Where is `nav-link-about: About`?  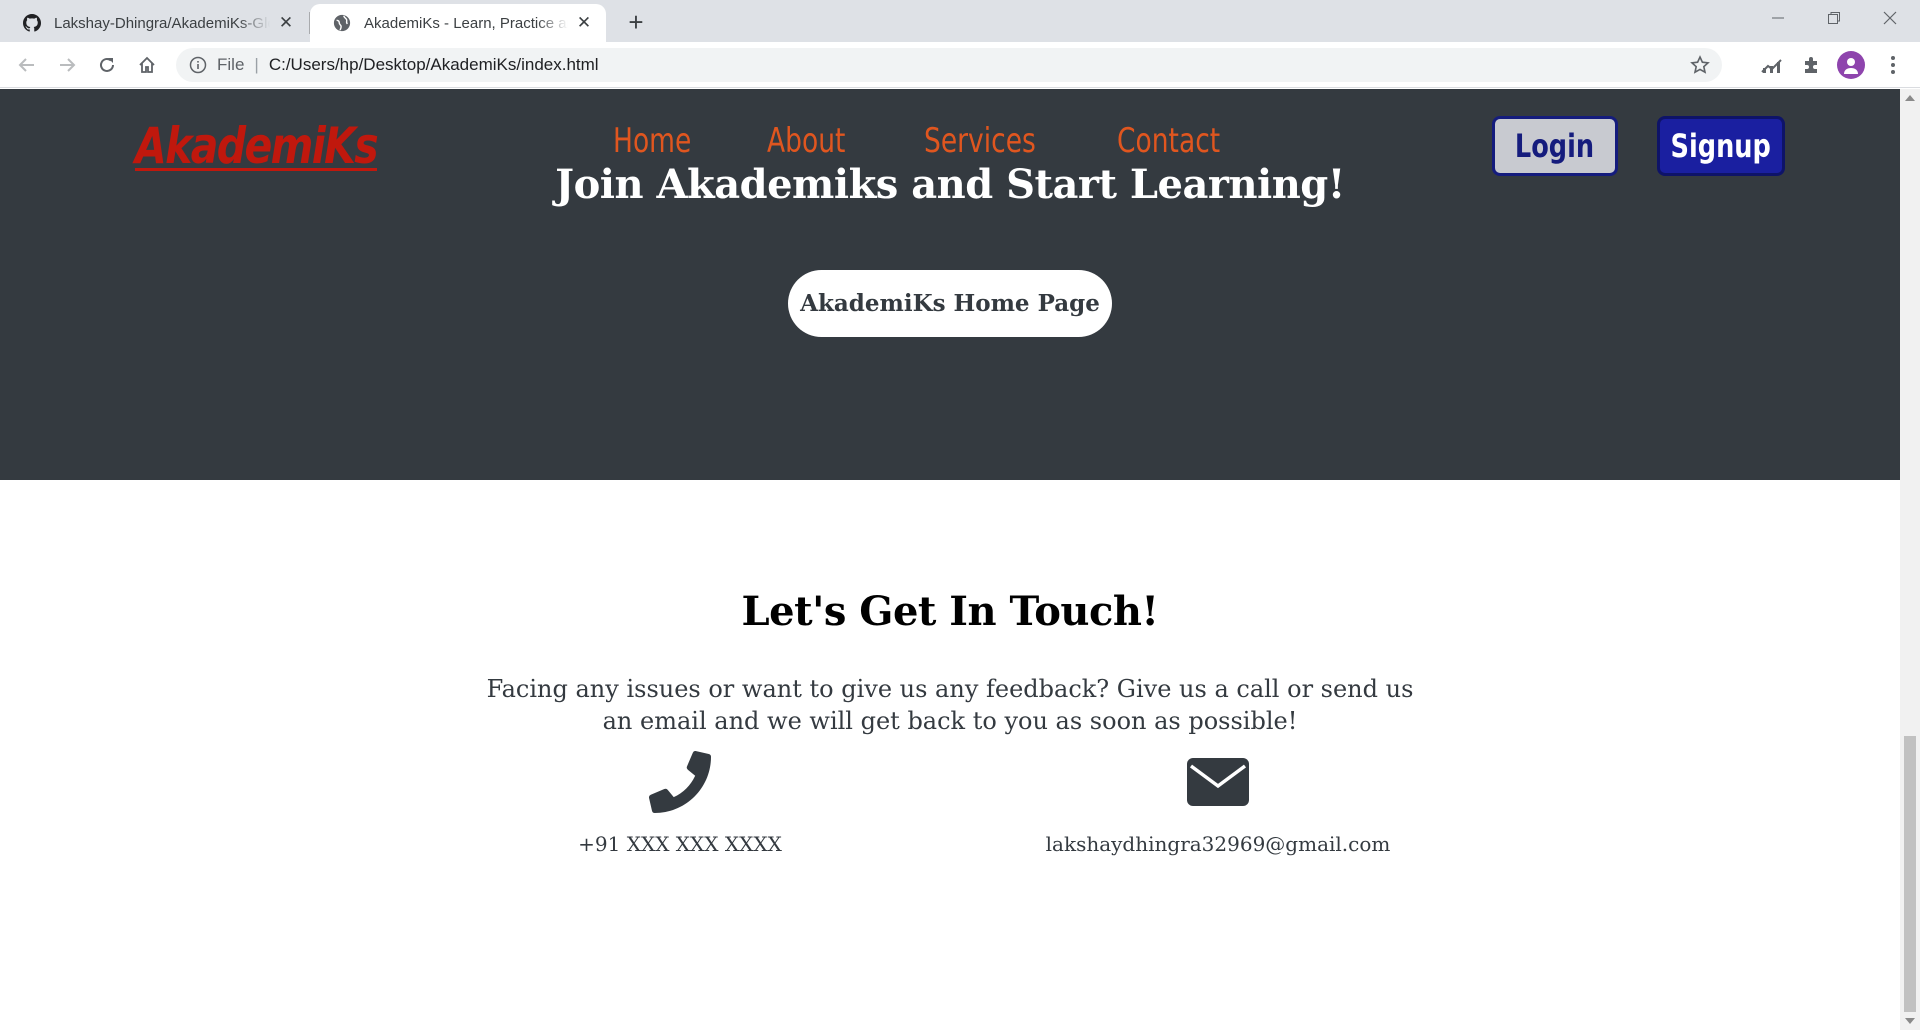 nav-link-about: About is located at coordinates (806, 141).